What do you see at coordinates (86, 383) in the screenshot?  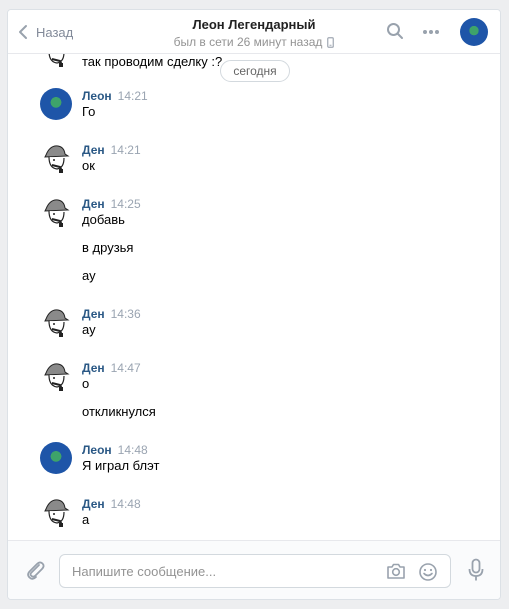 I see `message-text: о` at bounding box center [86, 383].